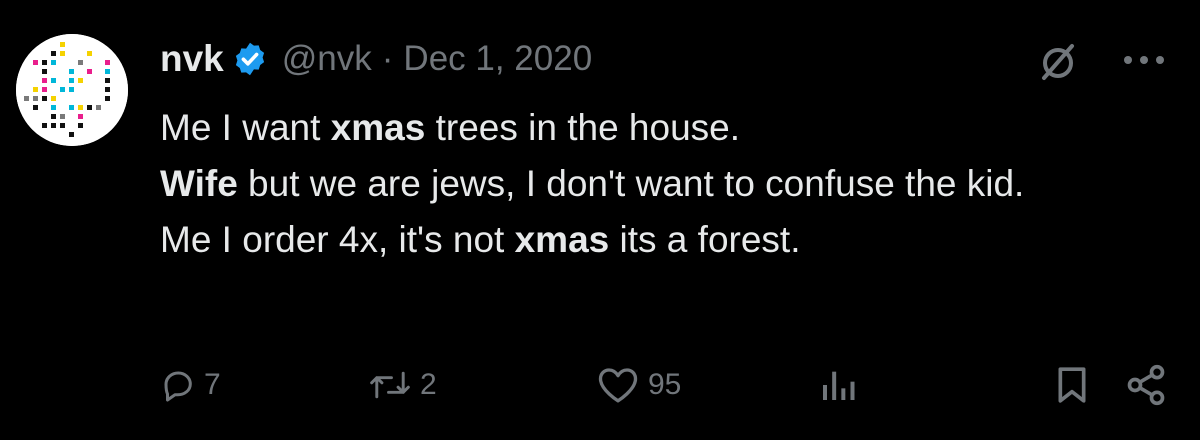 The height and width of the screenshot is (440, 1200). I want to click on like-count: 95, so click(665, 384).